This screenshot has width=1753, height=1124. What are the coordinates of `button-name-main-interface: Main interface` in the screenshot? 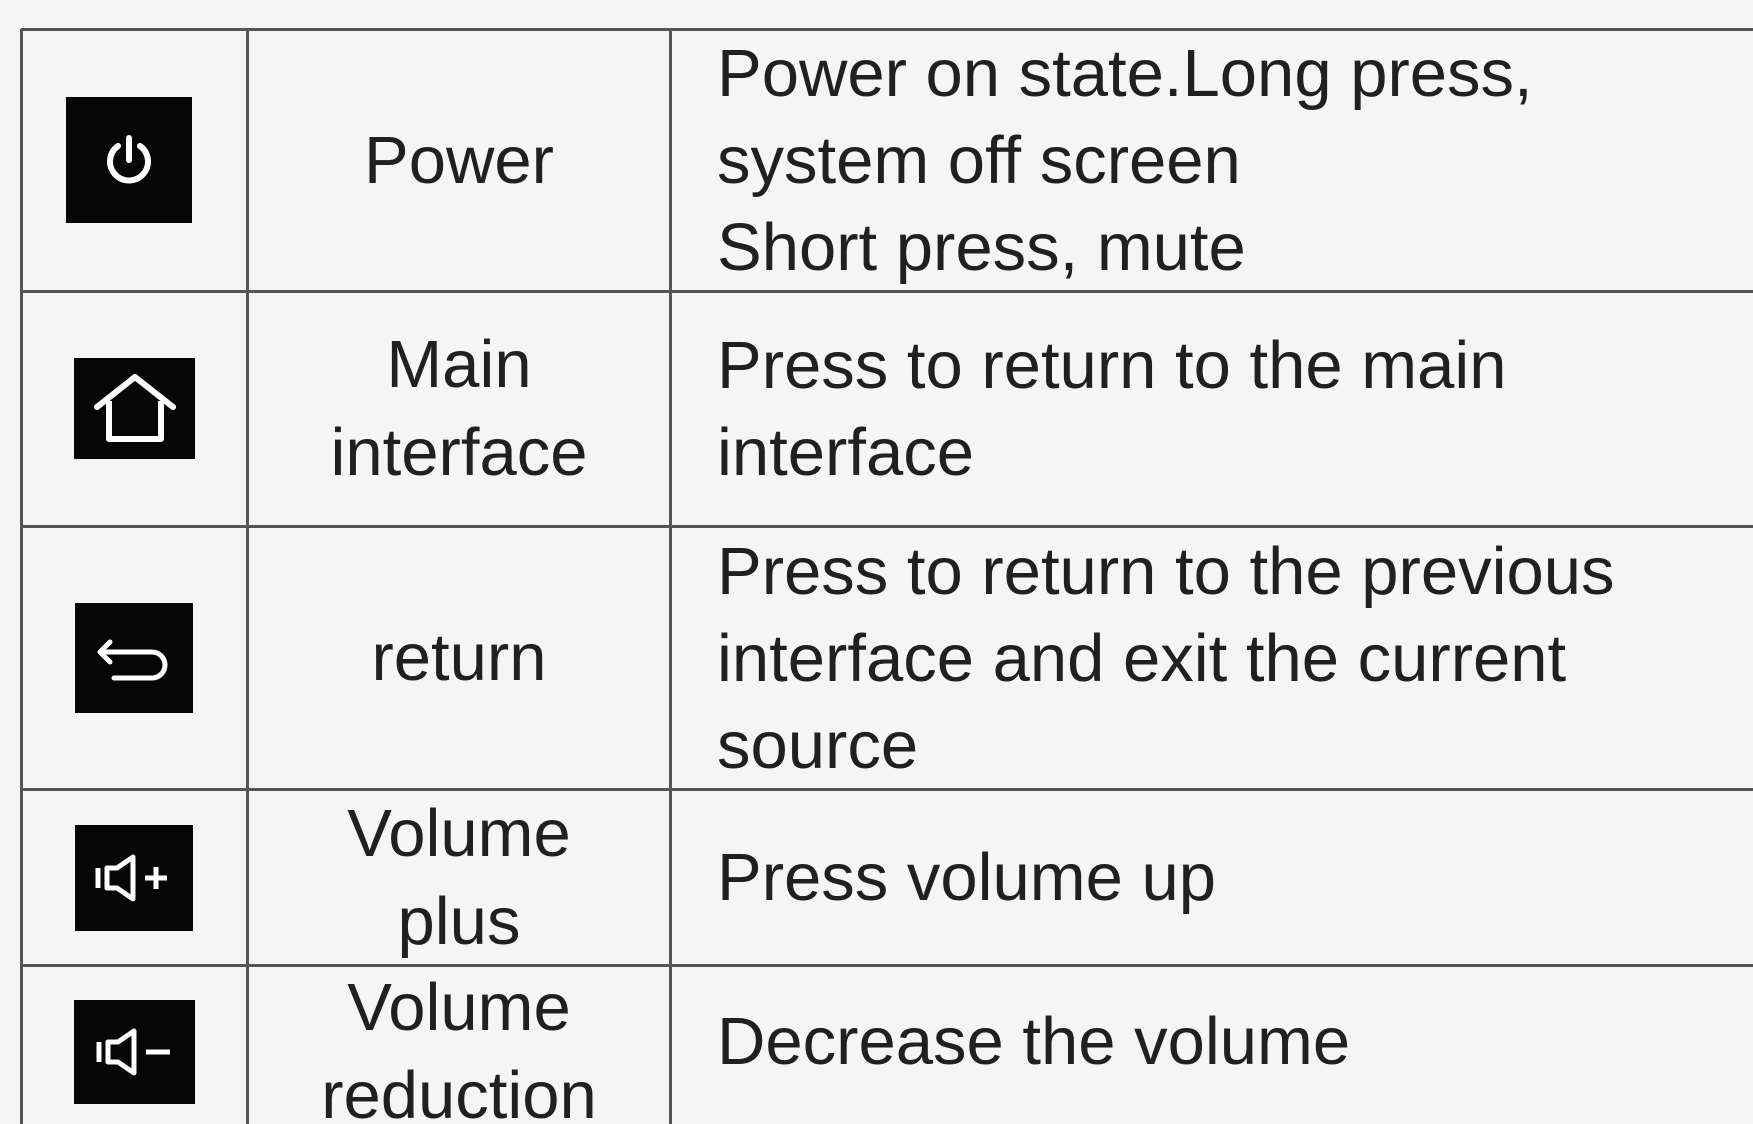 It's located at (459, 408).